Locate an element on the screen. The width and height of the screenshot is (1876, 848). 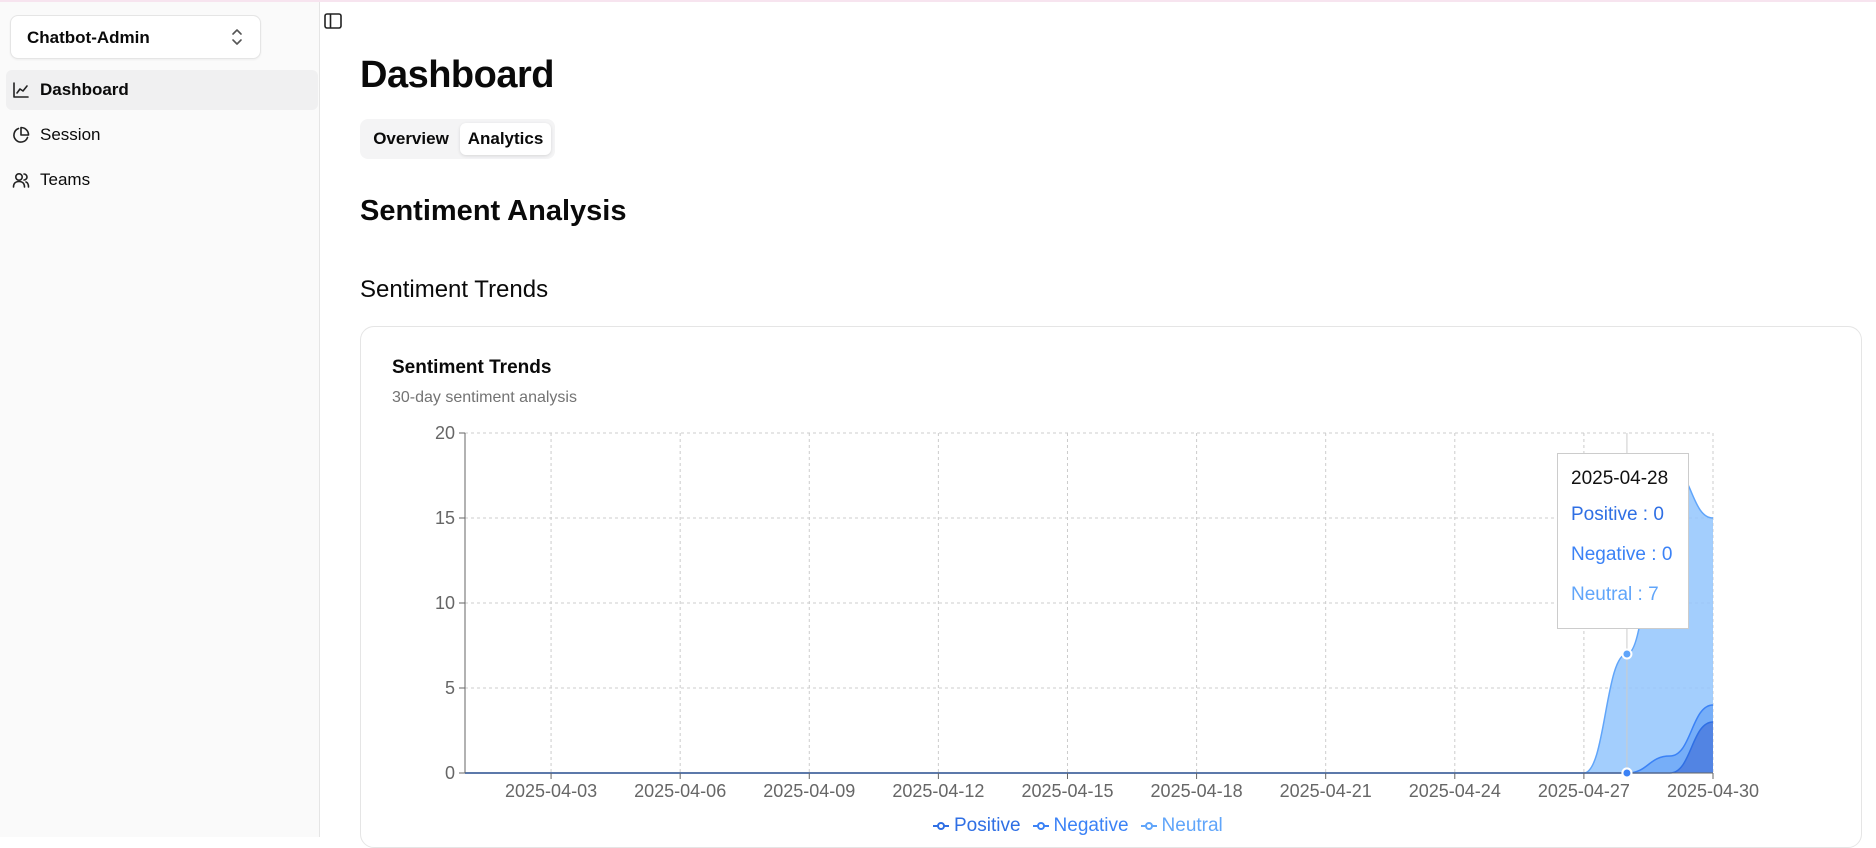
y-tick-label: 15 is located at coordinates (445, 518).